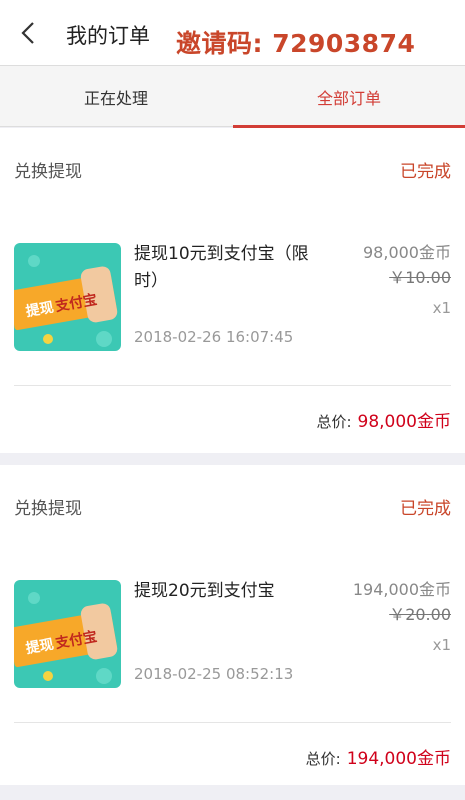 The height and width of the screenshot is (800, 465). What do you see at coordinates (407, 252) in the screenshot?
I see `price-coins: 98,000金币` at bounding box center [407, 252].